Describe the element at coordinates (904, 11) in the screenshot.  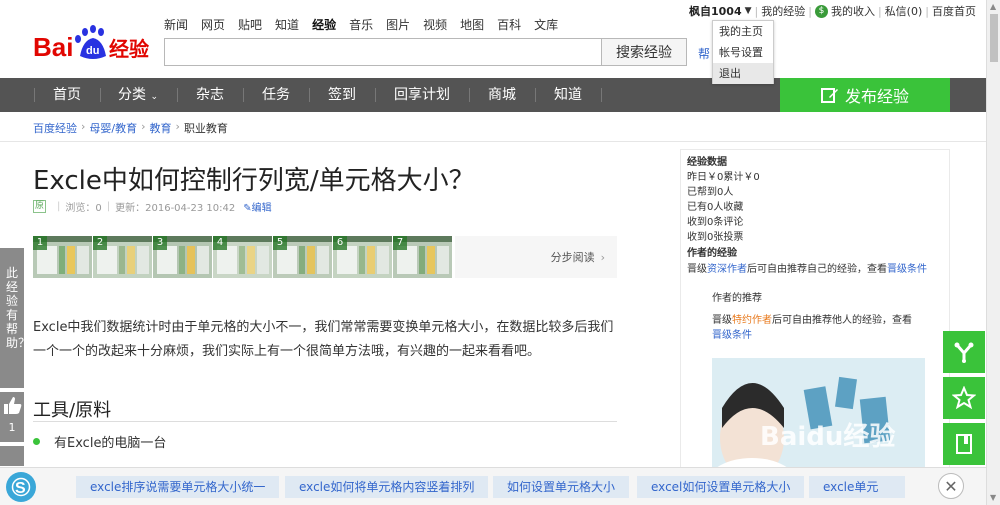
I see `messages-link: 私信(0)` at that location.